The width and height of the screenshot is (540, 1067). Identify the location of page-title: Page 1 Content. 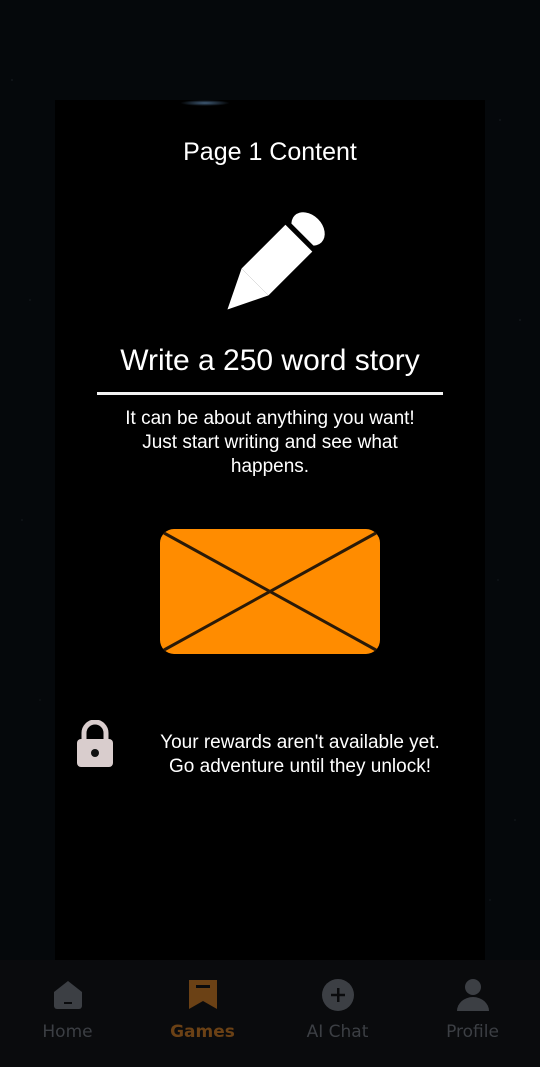
(270, 152).